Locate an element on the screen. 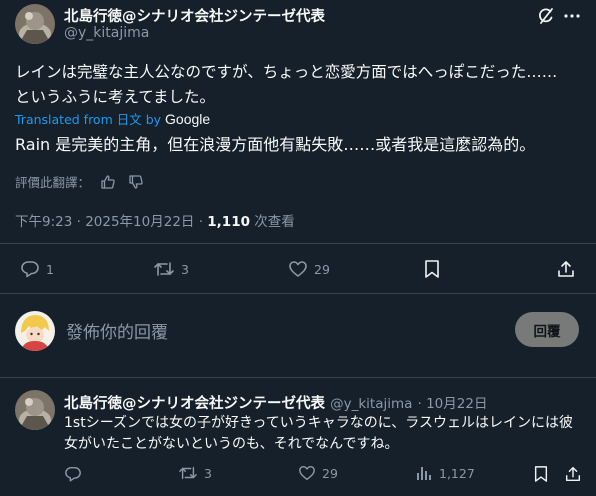  reply-share-icon is located at coordinates (573, 474).